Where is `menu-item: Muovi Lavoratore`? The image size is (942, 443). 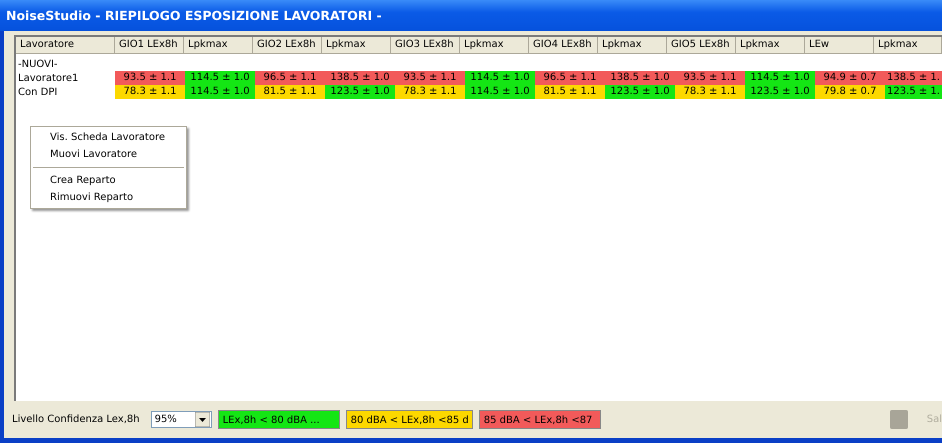 menu-item: Muovi Lavoratore is located at coordinates (108, 154).